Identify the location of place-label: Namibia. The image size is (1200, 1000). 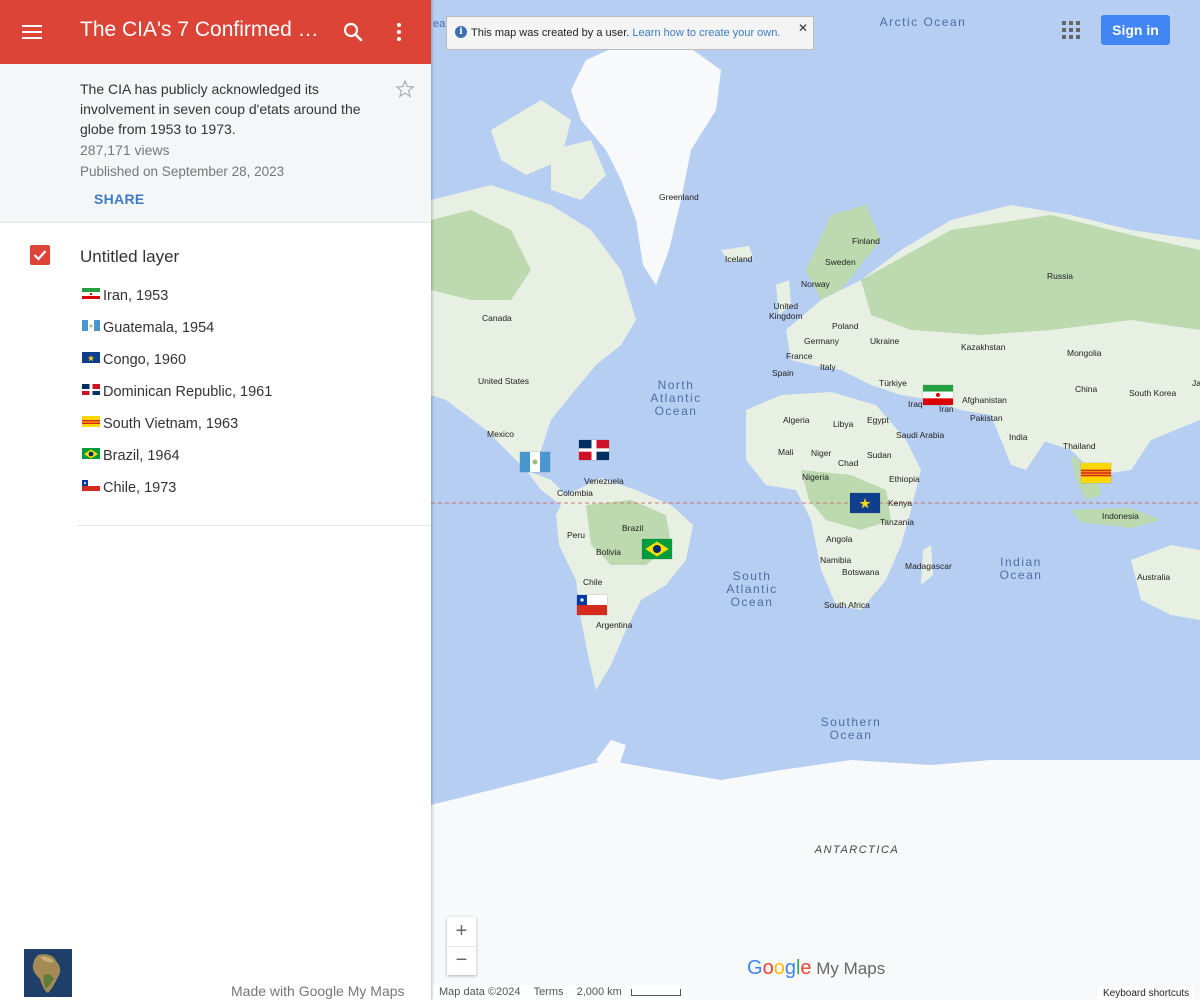
(836, 560).